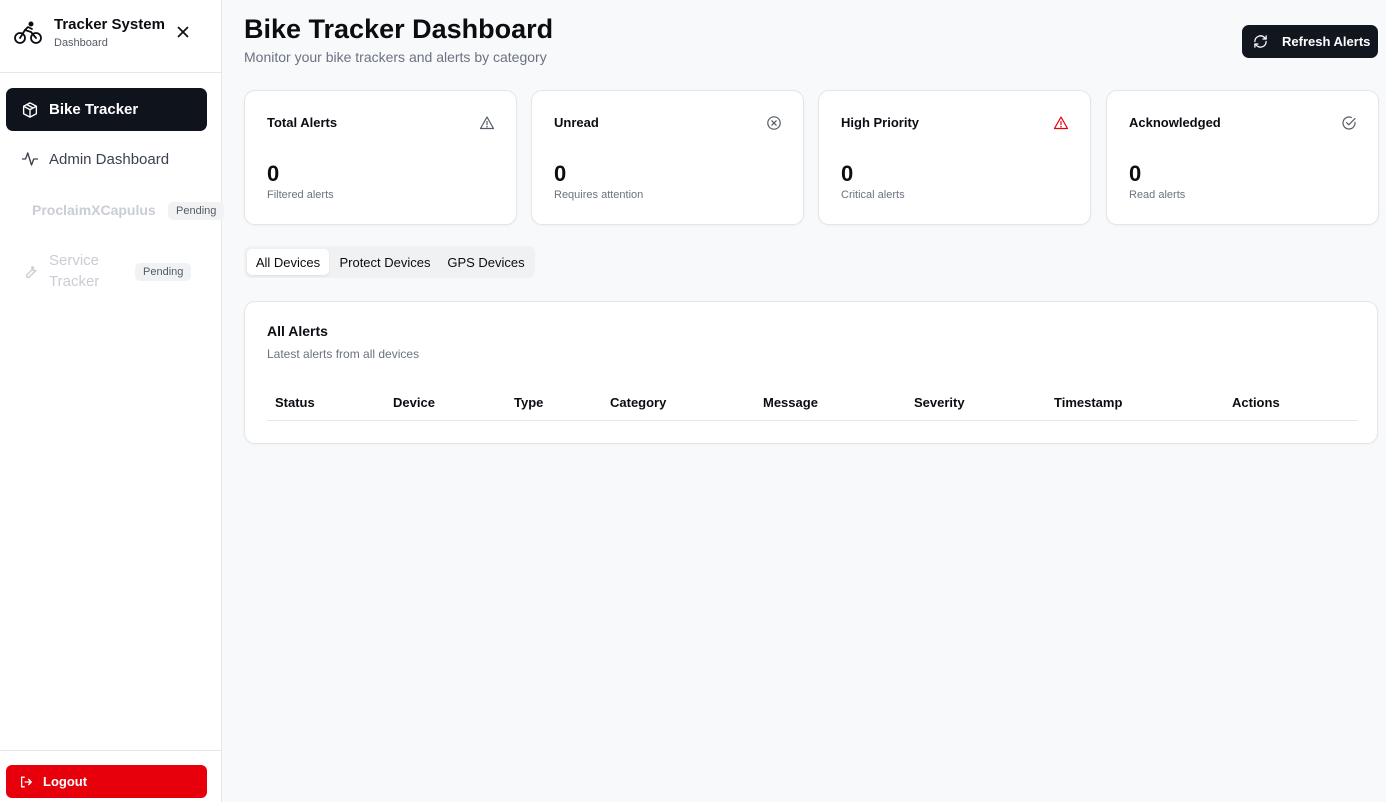 Image resolution: width=1386 pixels, height=802 pixels. What do you see at coordinates (1175, 122) in the screenshot?
I see `stat-title: Acknowledged` at bounding box center [1175, 122].